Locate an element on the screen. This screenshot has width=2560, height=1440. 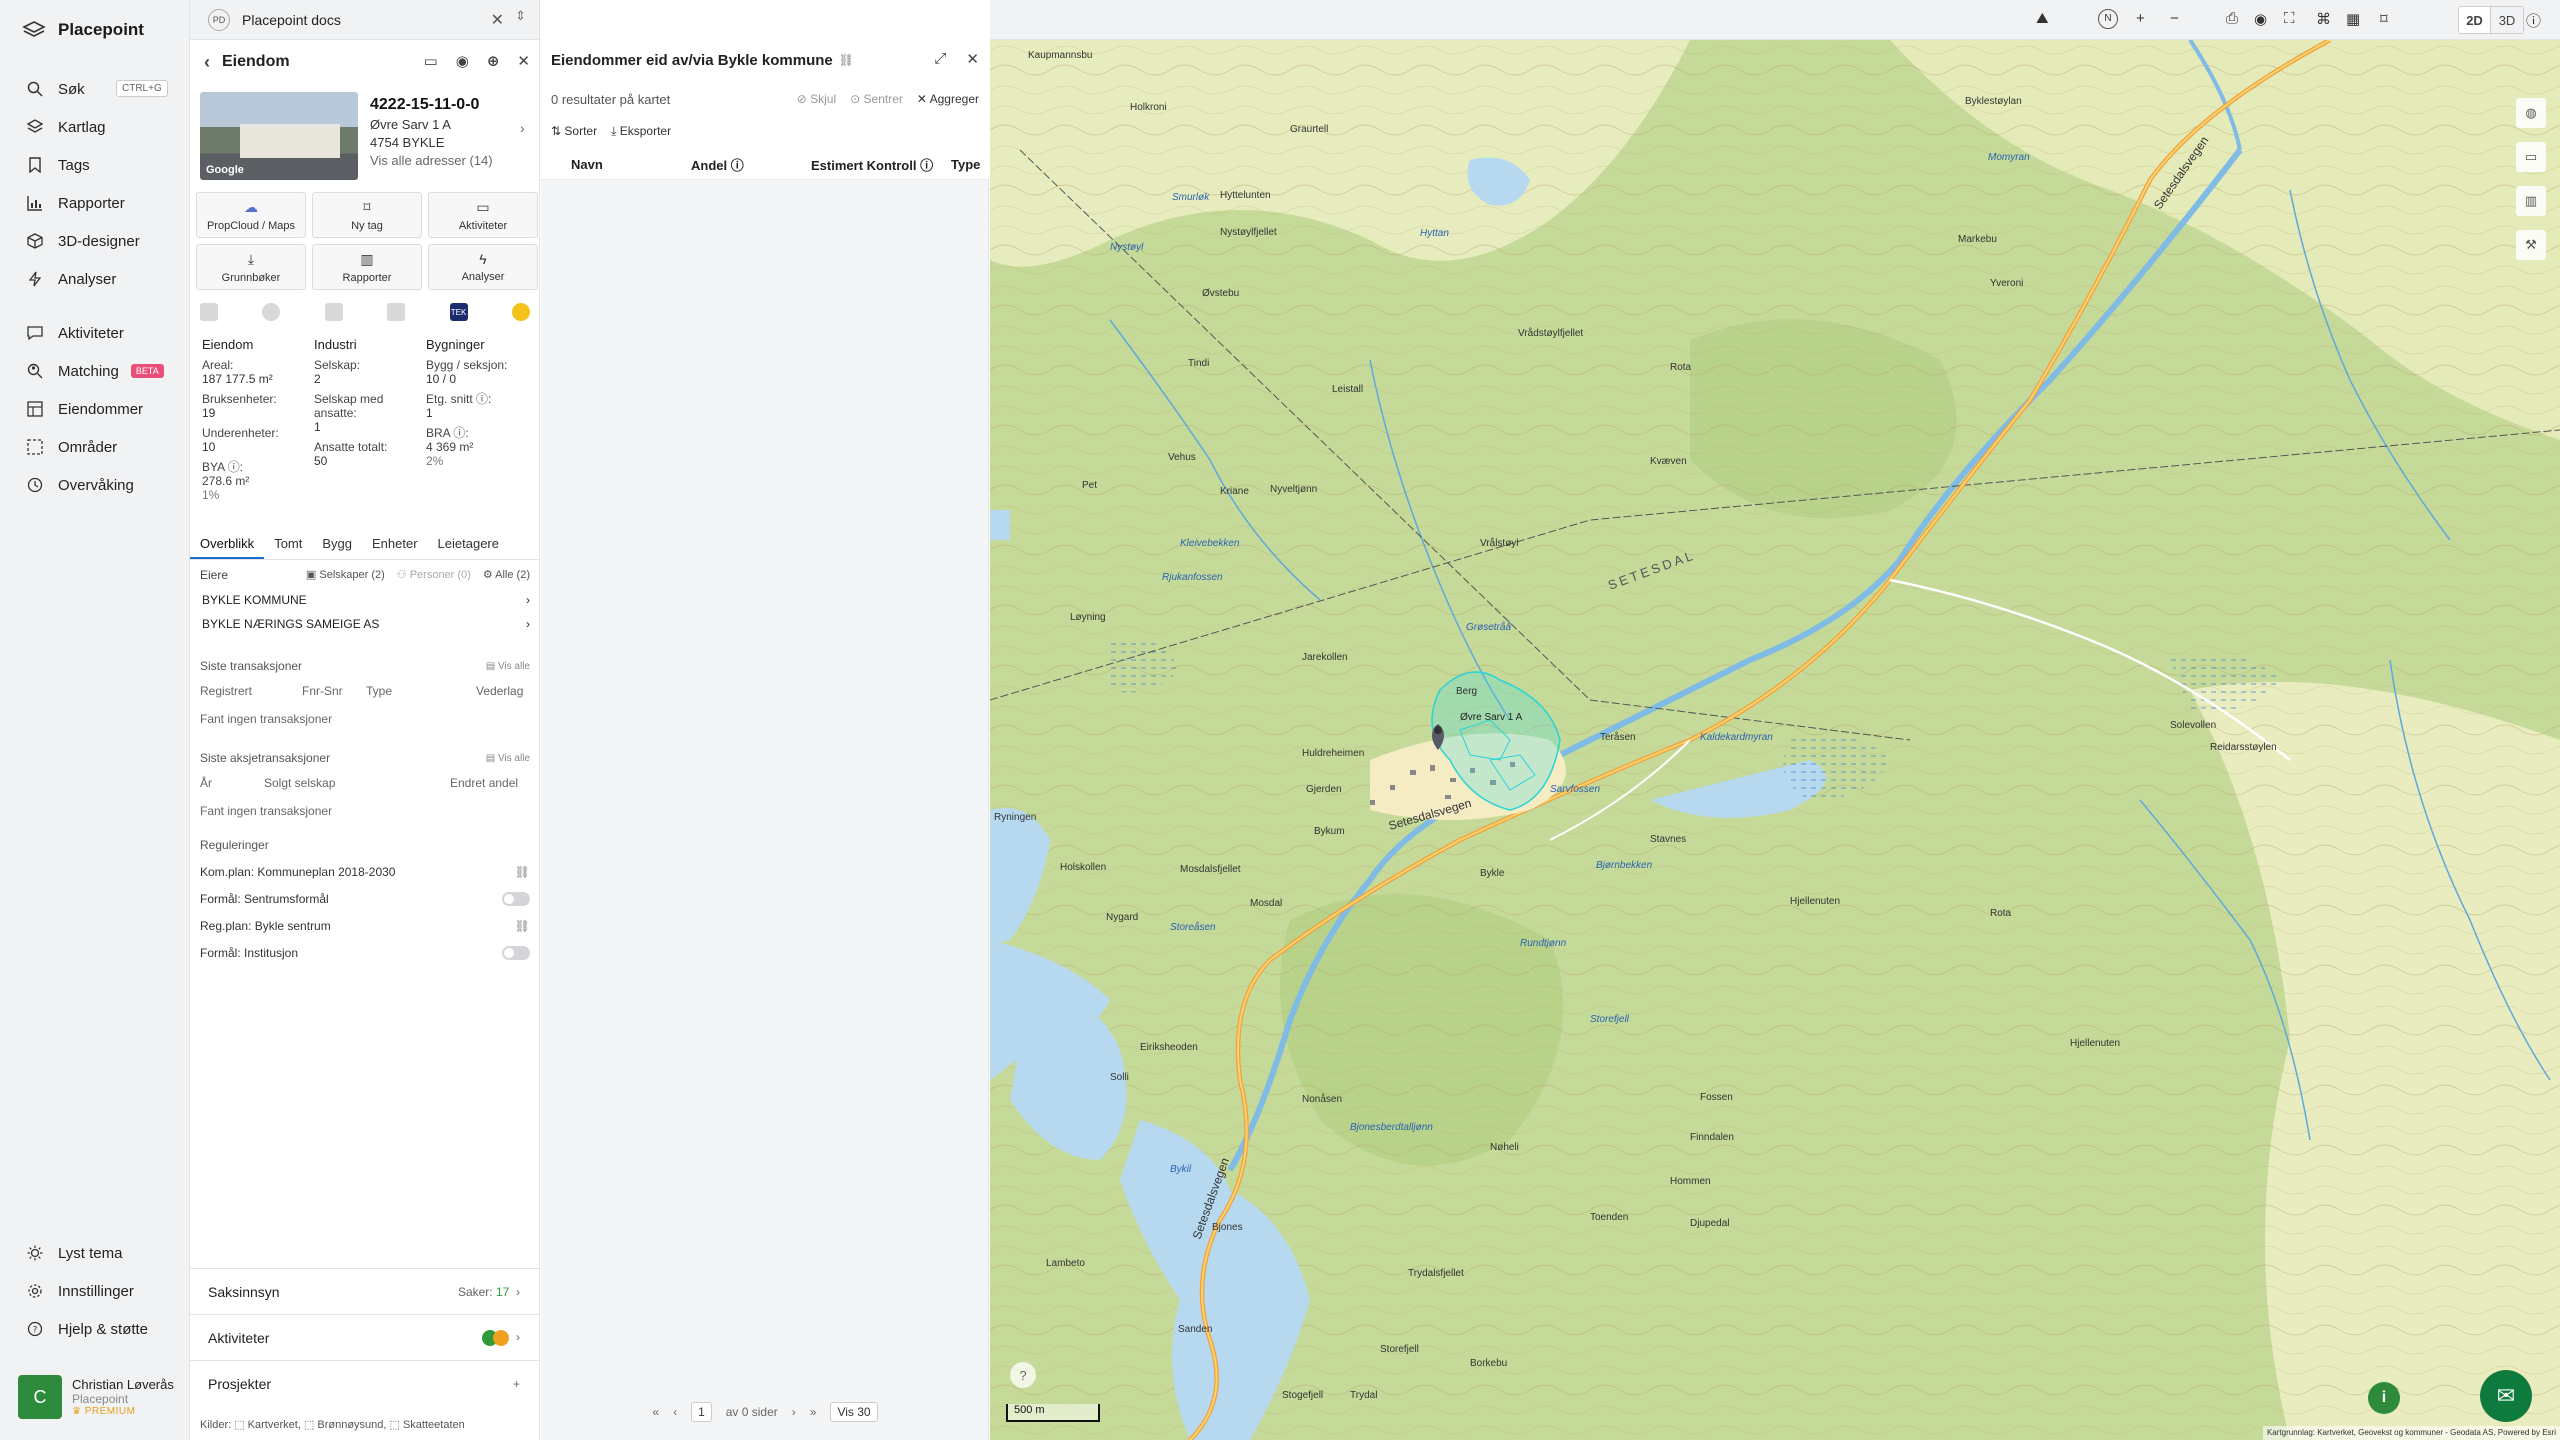
nav-item-properties: Eiendommer is located at coordinates (95, 409).